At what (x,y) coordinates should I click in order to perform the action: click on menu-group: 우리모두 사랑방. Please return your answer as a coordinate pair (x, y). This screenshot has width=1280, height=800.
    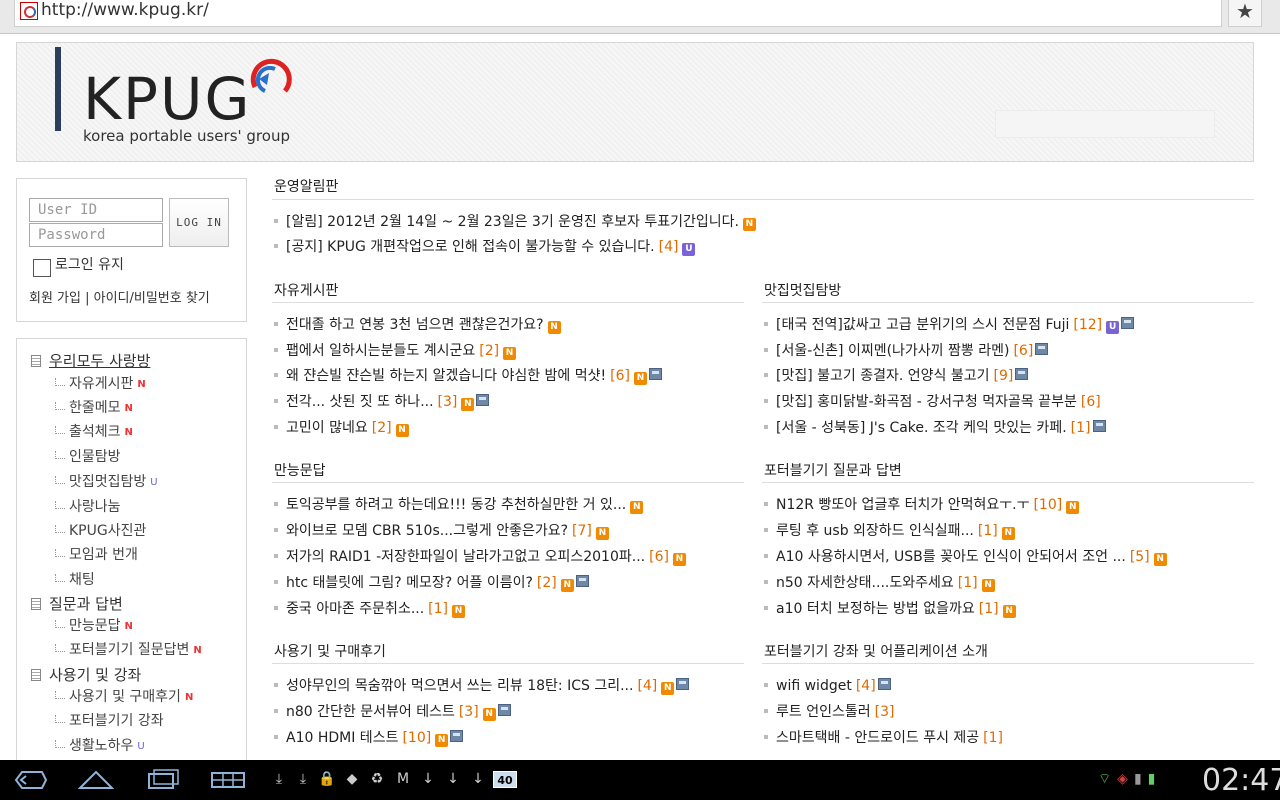
    Looking at the image, I should click on (90, 360).